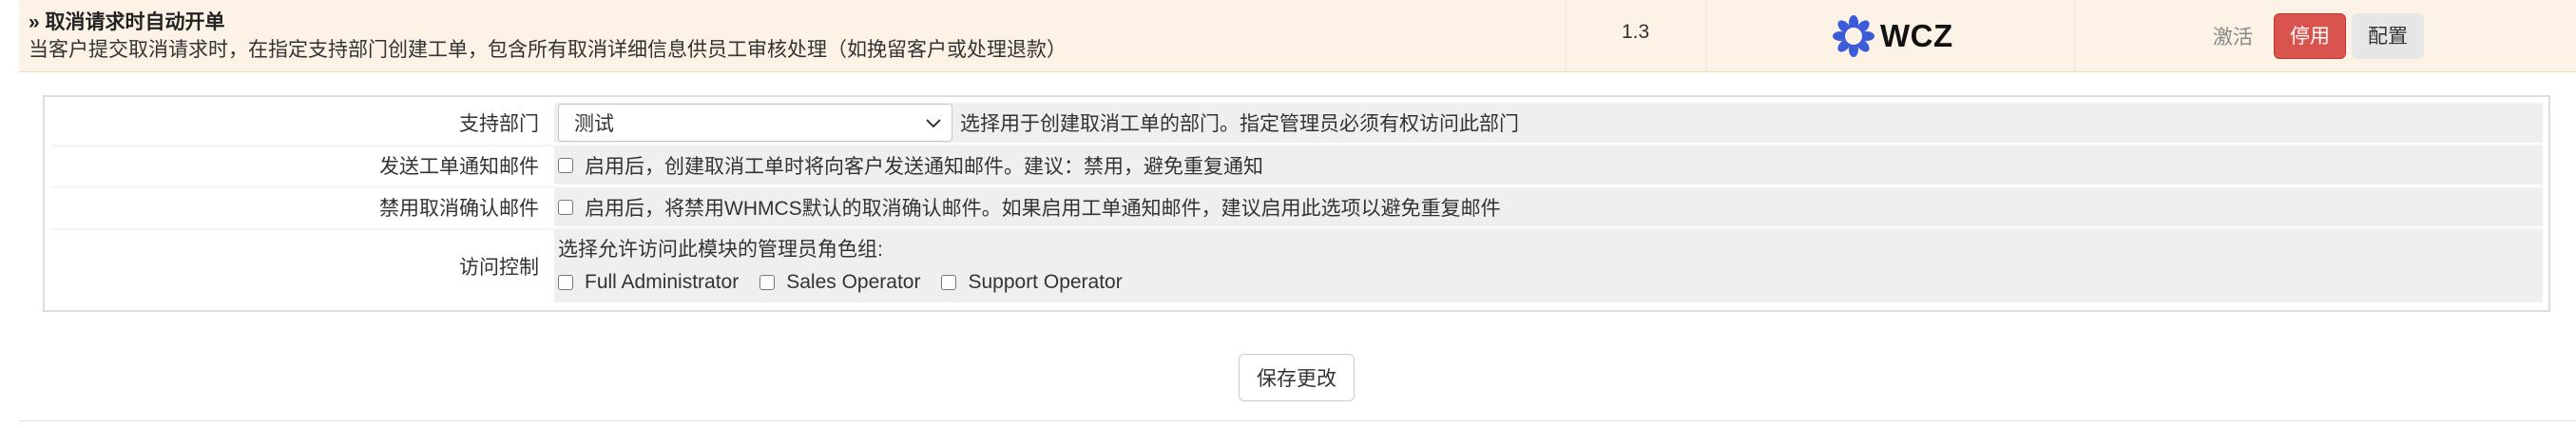 This screenshot has height=428, width=2576. I want to click on wcz-logo-icon, so click(1854, 36).